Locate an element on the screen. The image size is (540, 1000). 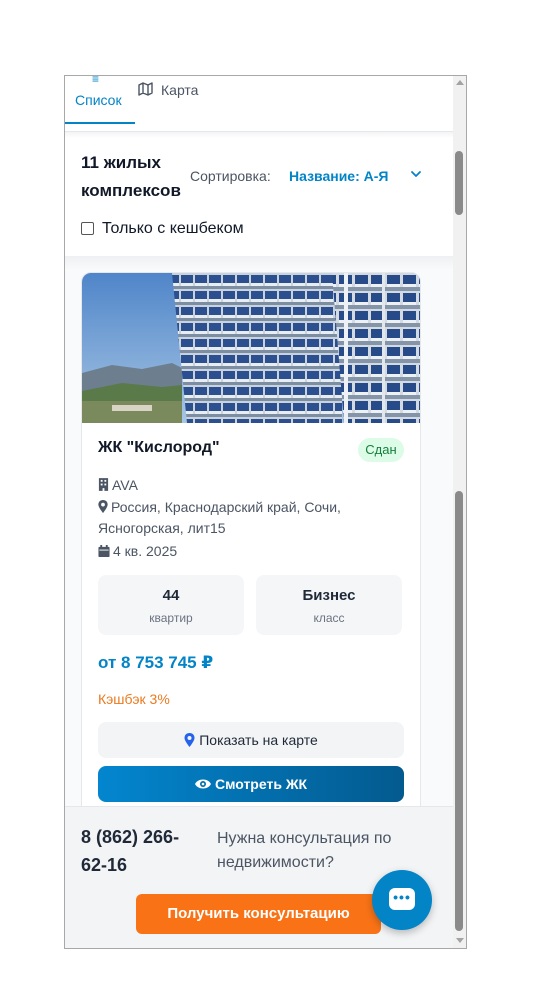
completion-row: 4 кв. 2025 is located at coordinates (137, 551).